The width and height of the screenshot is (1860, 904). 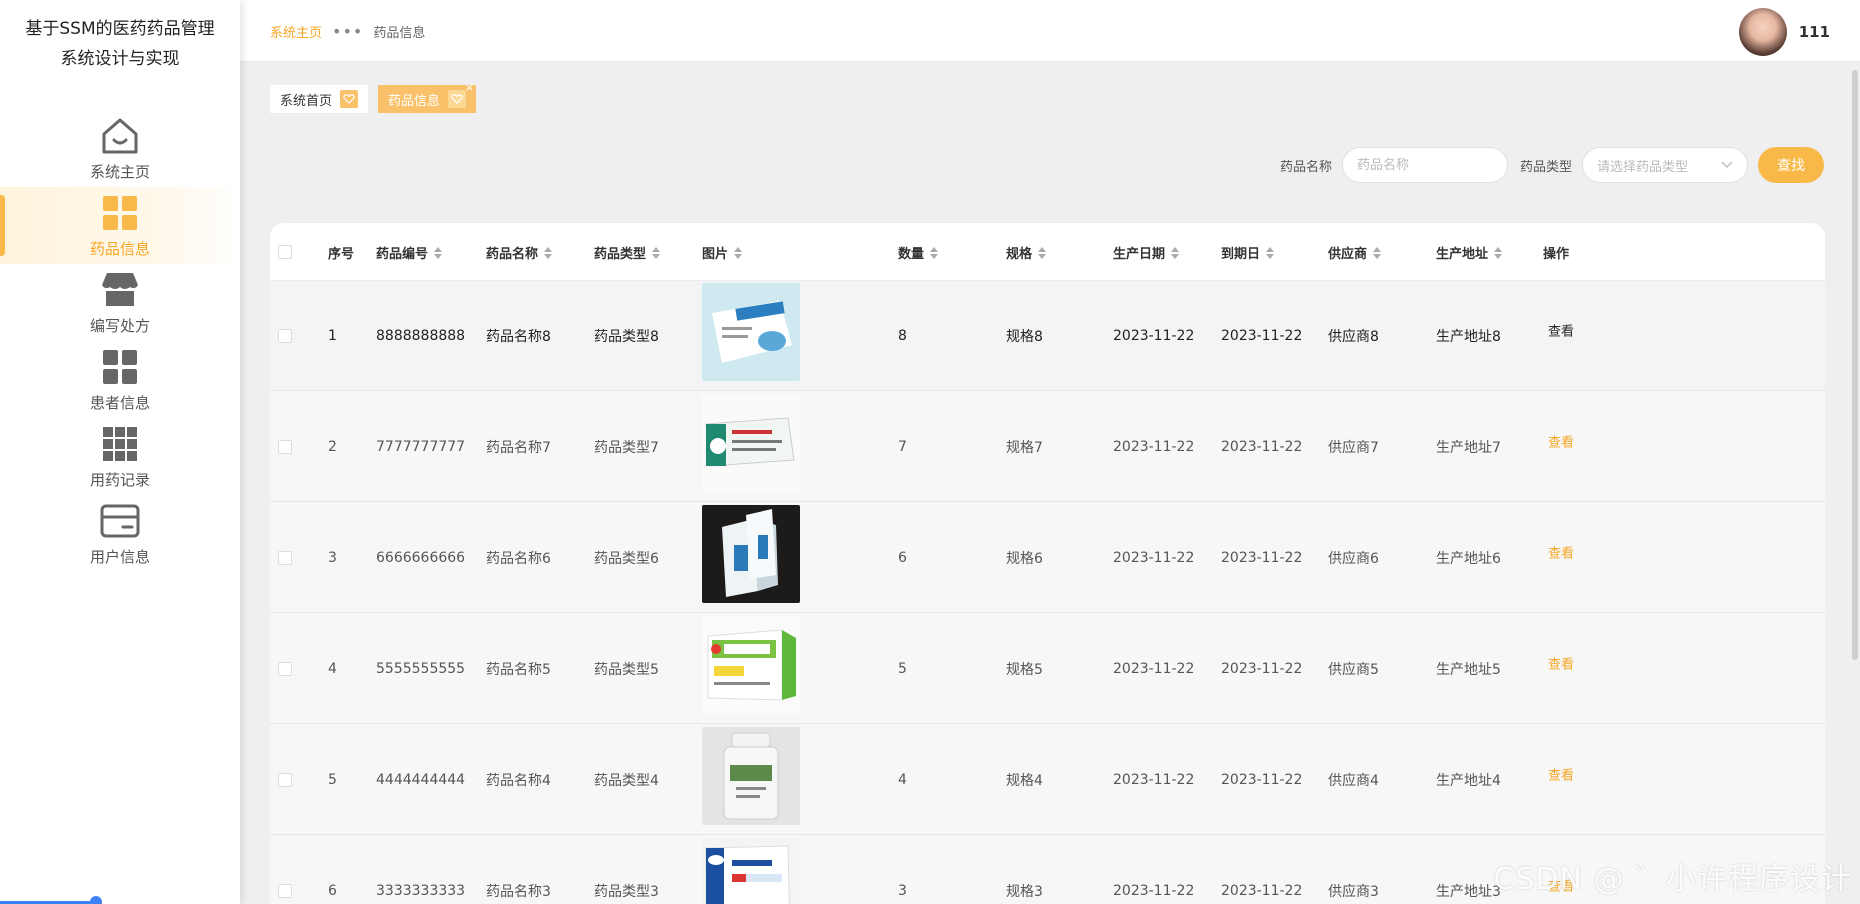 What do you see at coordinates (119, 480) in the screenshot?
I see `sidebar-item-label: 用药记录` at bounding box center [119, 480].